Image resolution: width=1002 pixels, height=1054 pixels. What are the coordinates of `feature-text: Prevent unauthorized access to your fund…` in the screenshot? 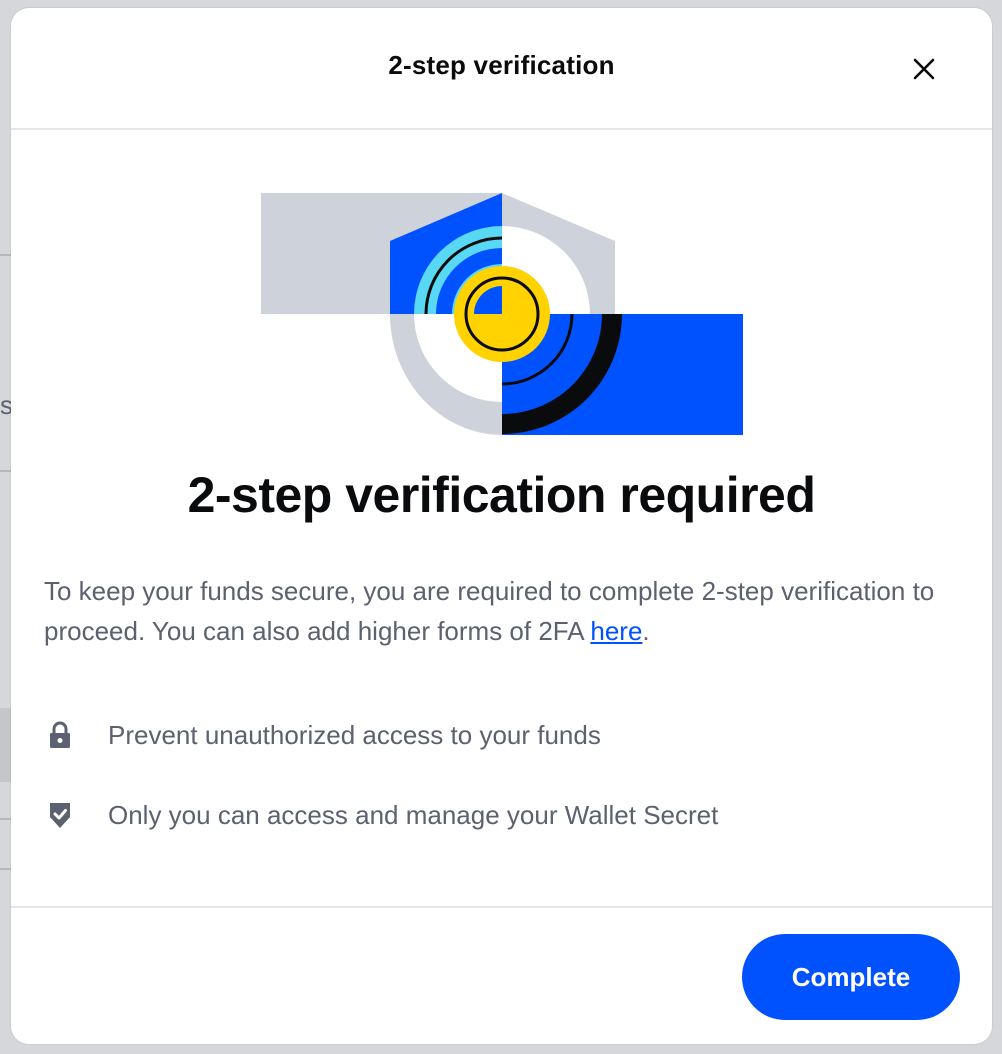 It's located at (354, 734).